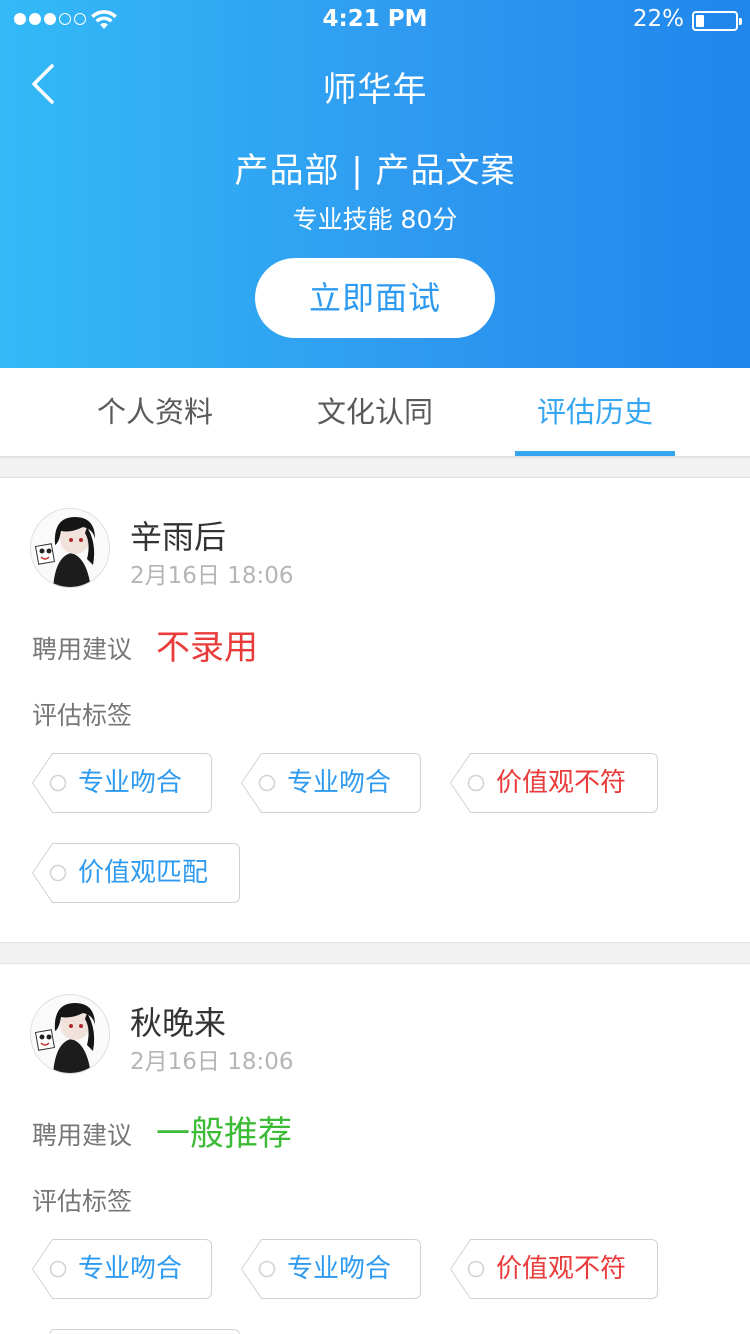 This screenshot has height=1334, width=750. What do you see at coordinates (595, 453) in the screenshot?
I see `active-tab-indicator` at bounding box center [595, 453].